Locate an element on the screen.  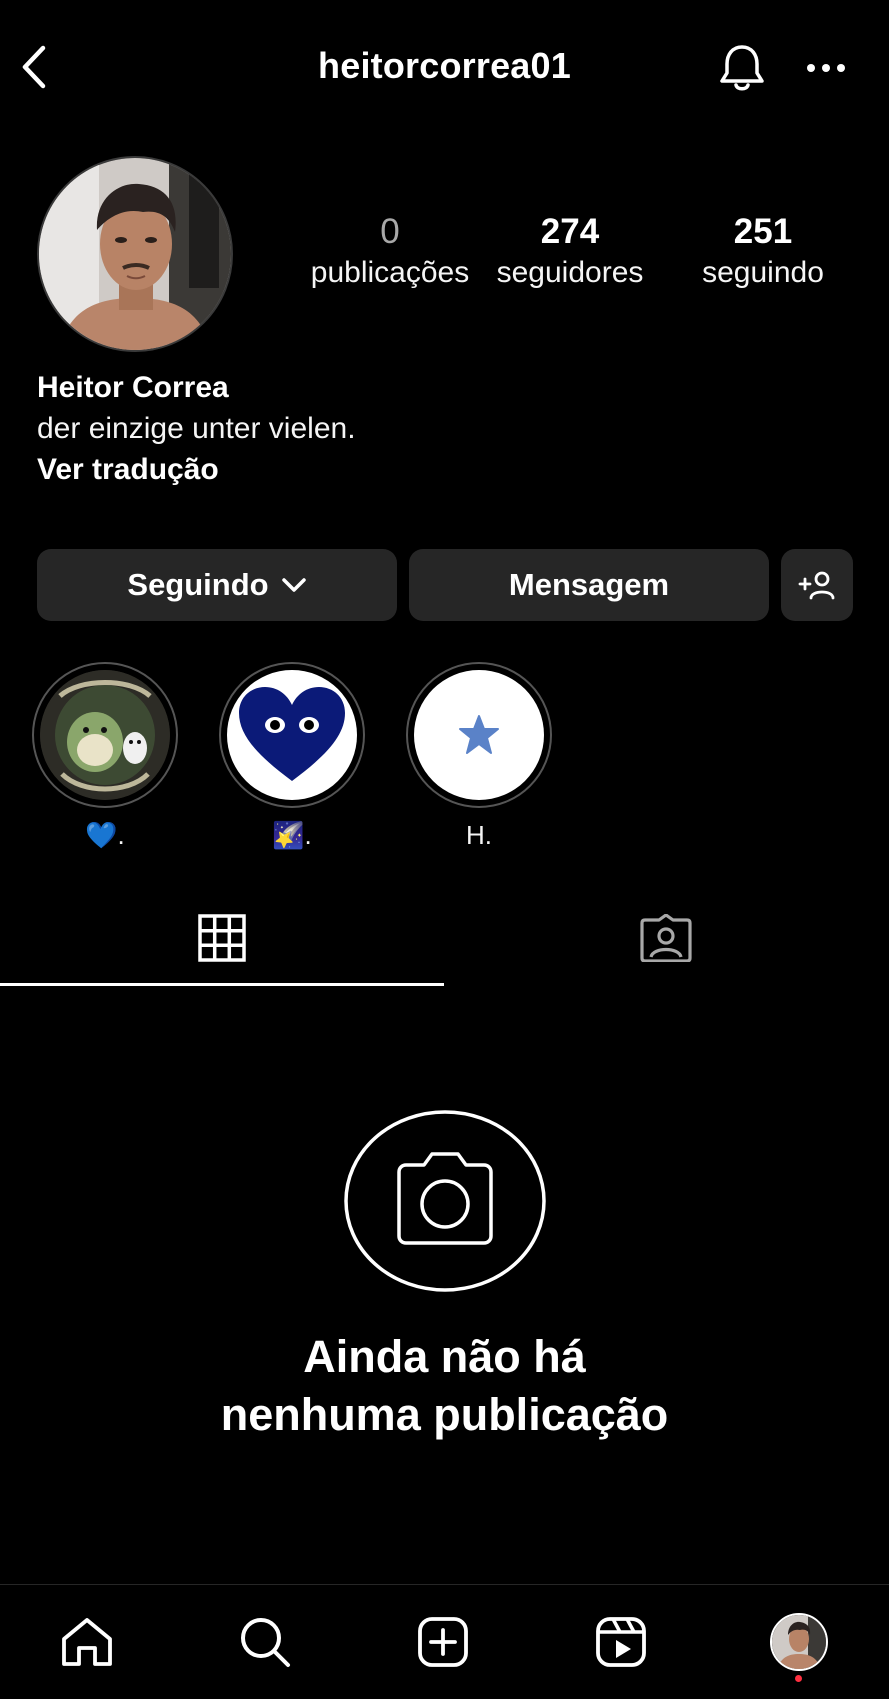
nav-profile is located at coordinates (799, 1644).